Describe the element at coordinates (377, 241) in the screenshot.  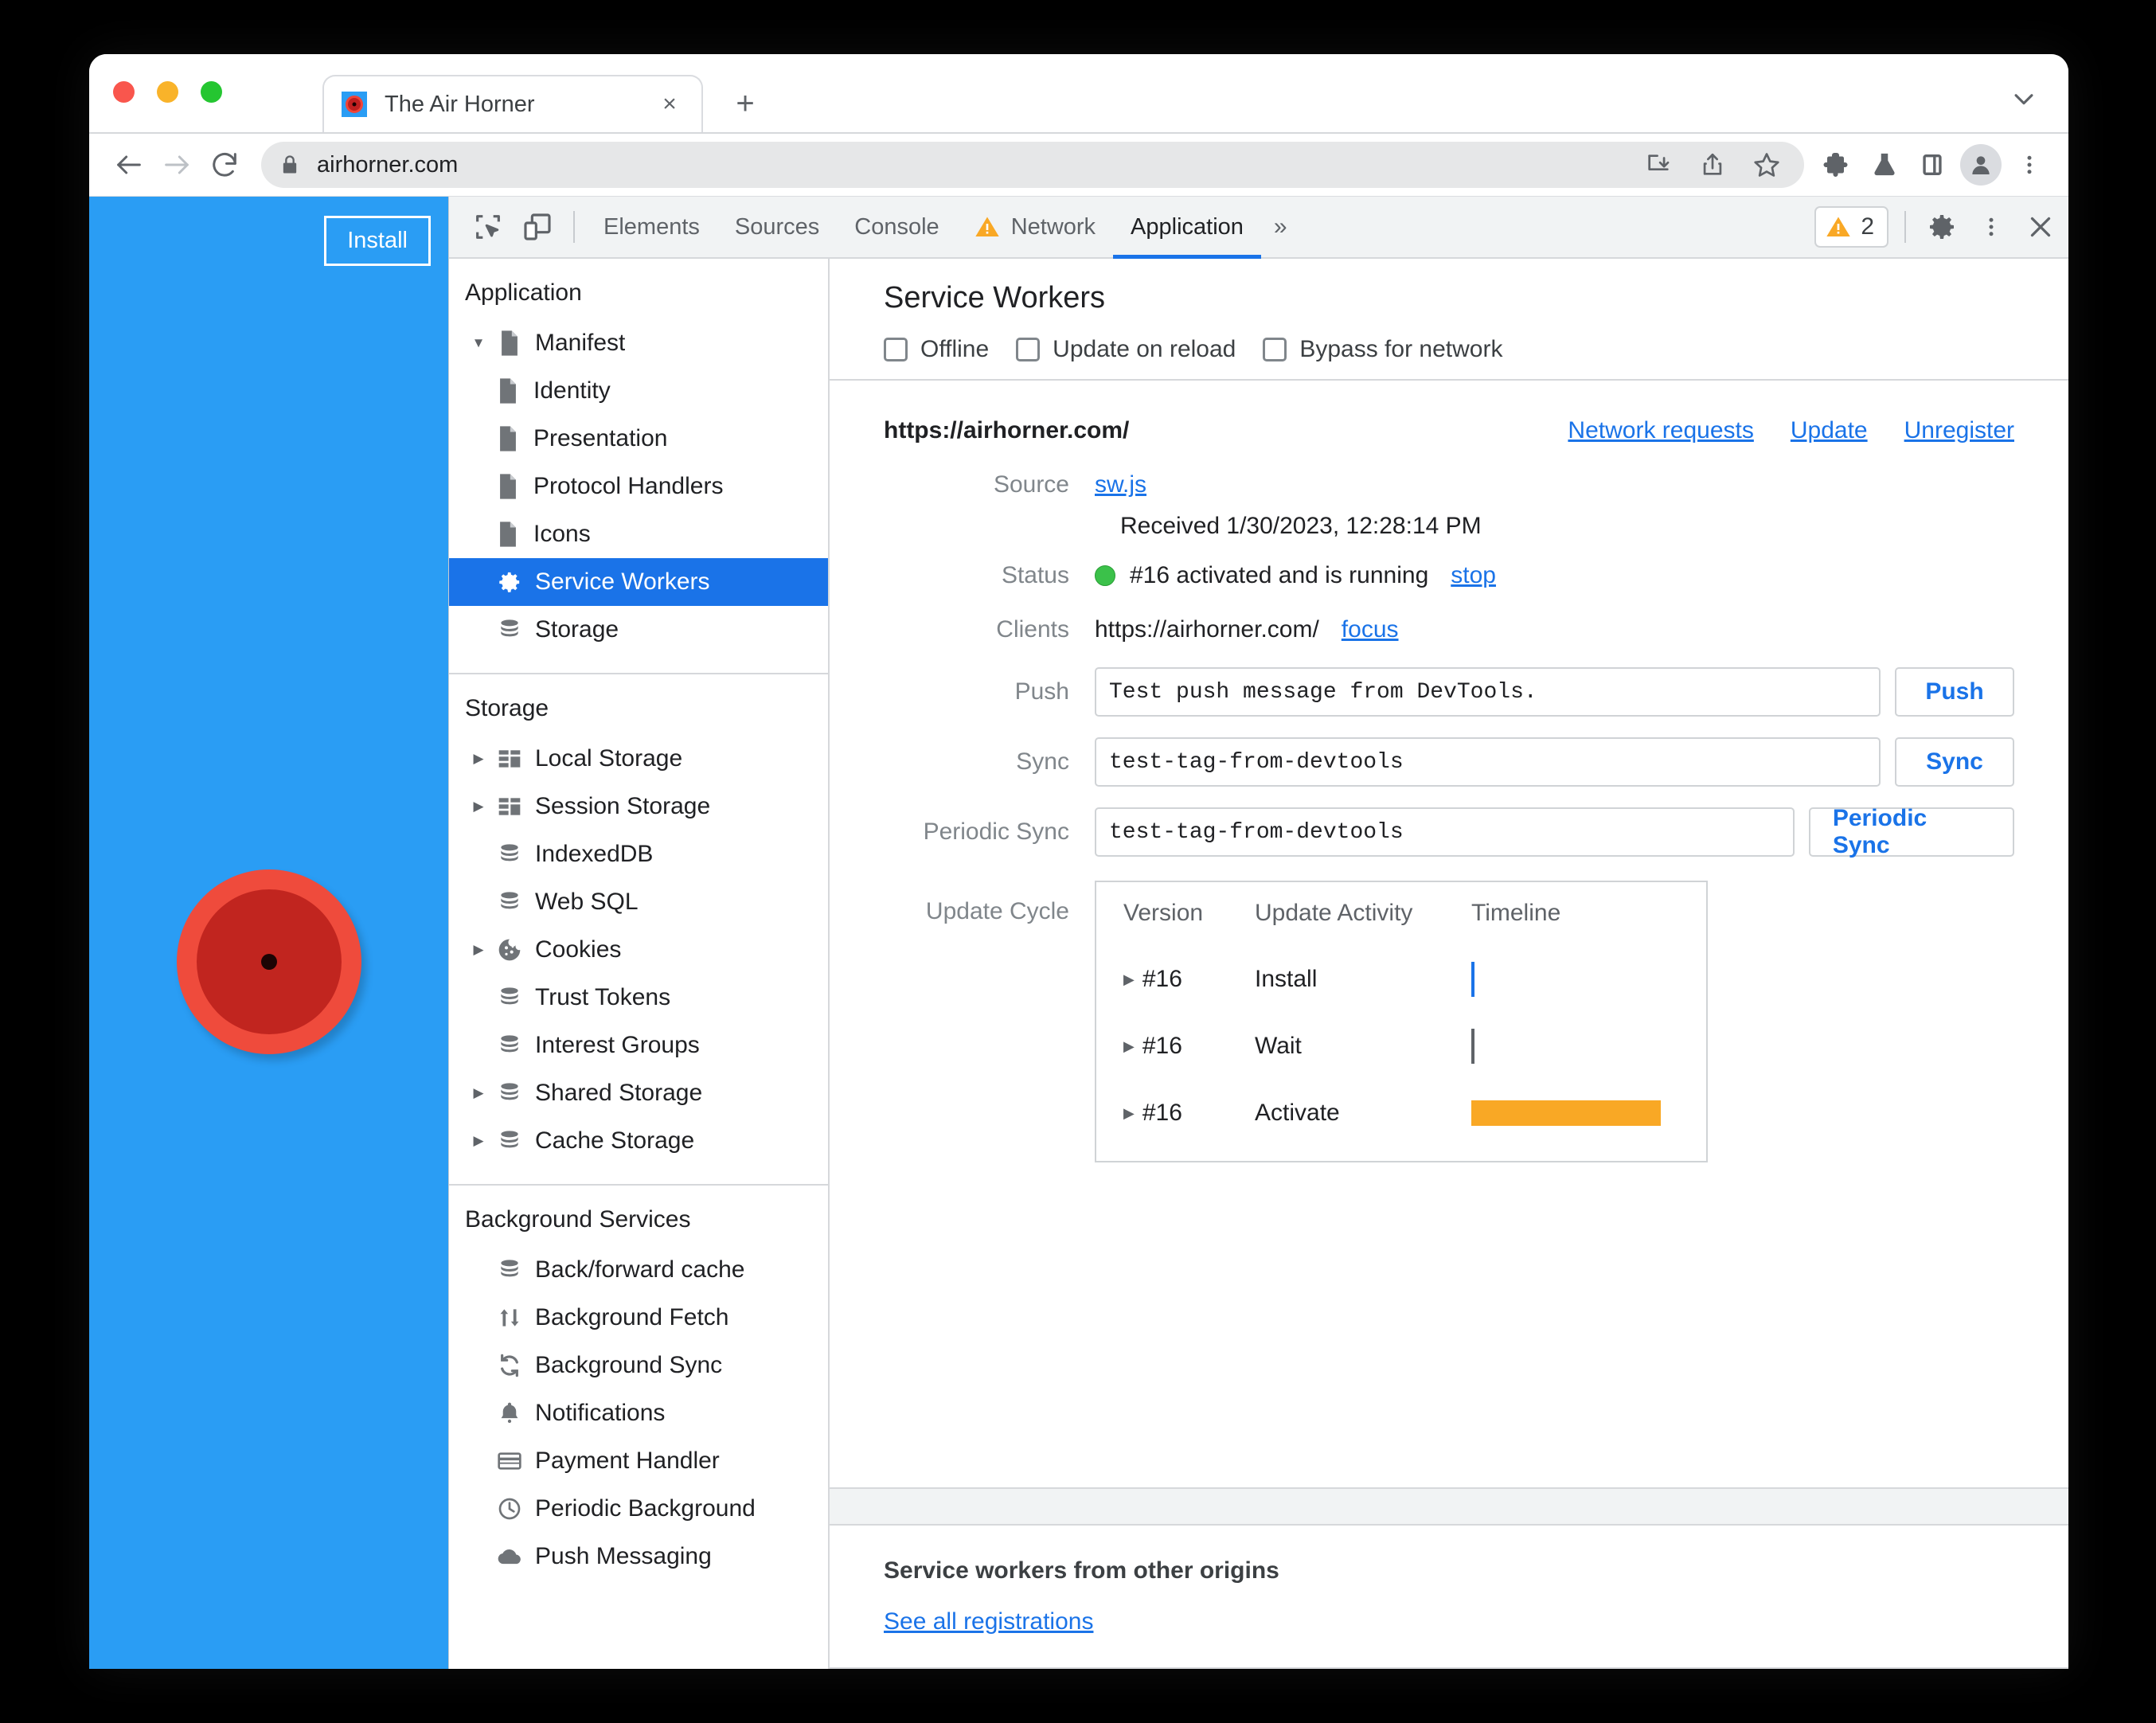
I see `install-button: Install` at that location.